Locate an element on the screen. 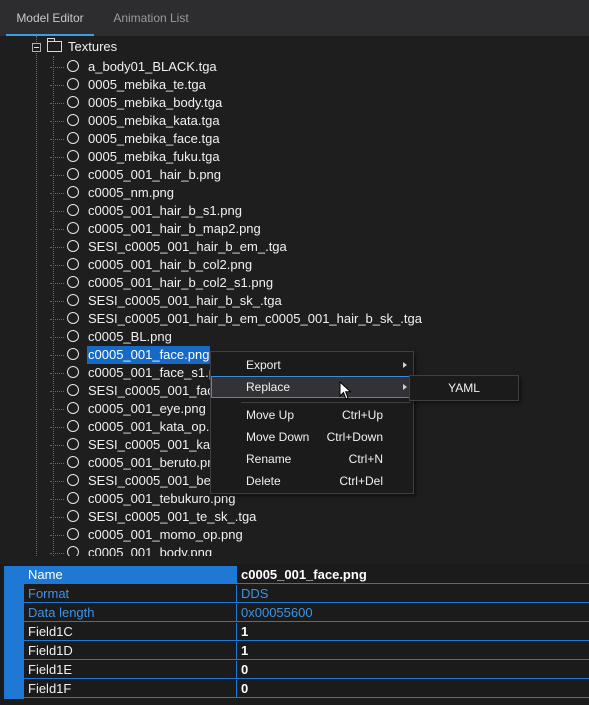 This screenshot has width=589, height=705. menu-item-label: Replace is located at coordinates (268, 387).